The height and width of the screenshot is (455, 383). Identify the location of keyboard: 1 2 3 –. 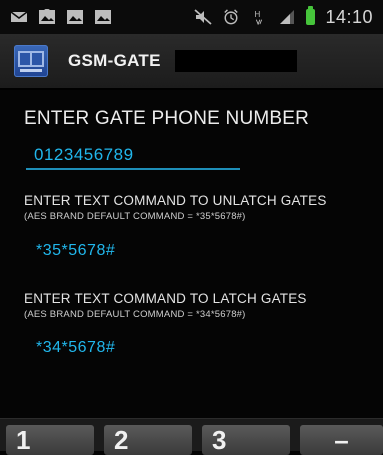
(191, 436).